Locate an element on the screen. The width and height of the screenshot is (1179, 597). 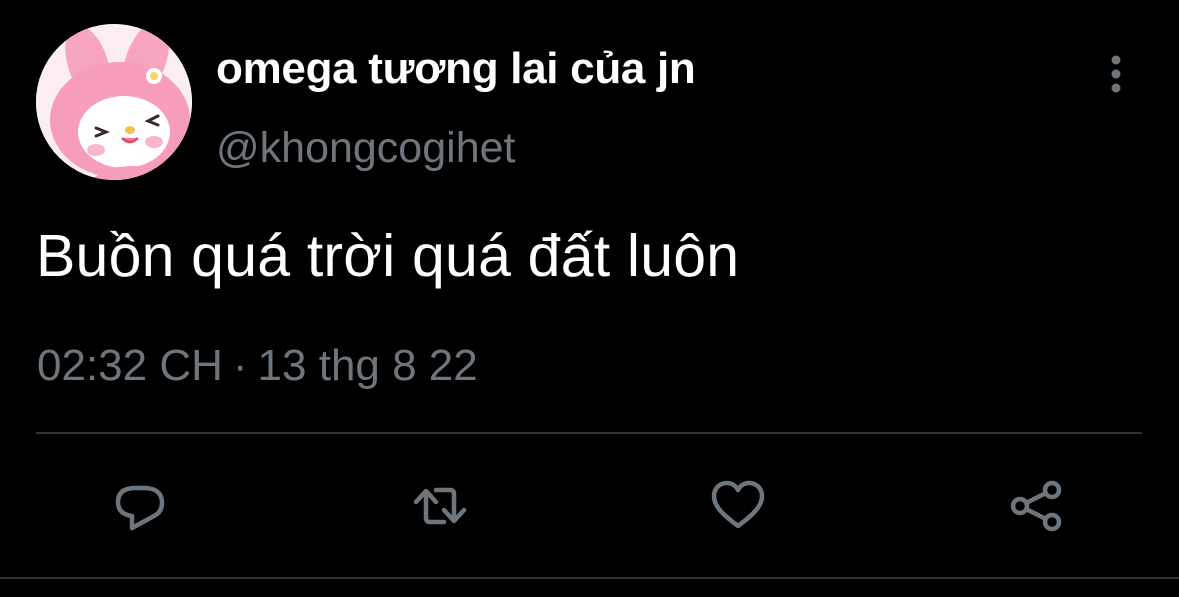
vertical-ellipsis-icon is located at coordinates (1116, 74).